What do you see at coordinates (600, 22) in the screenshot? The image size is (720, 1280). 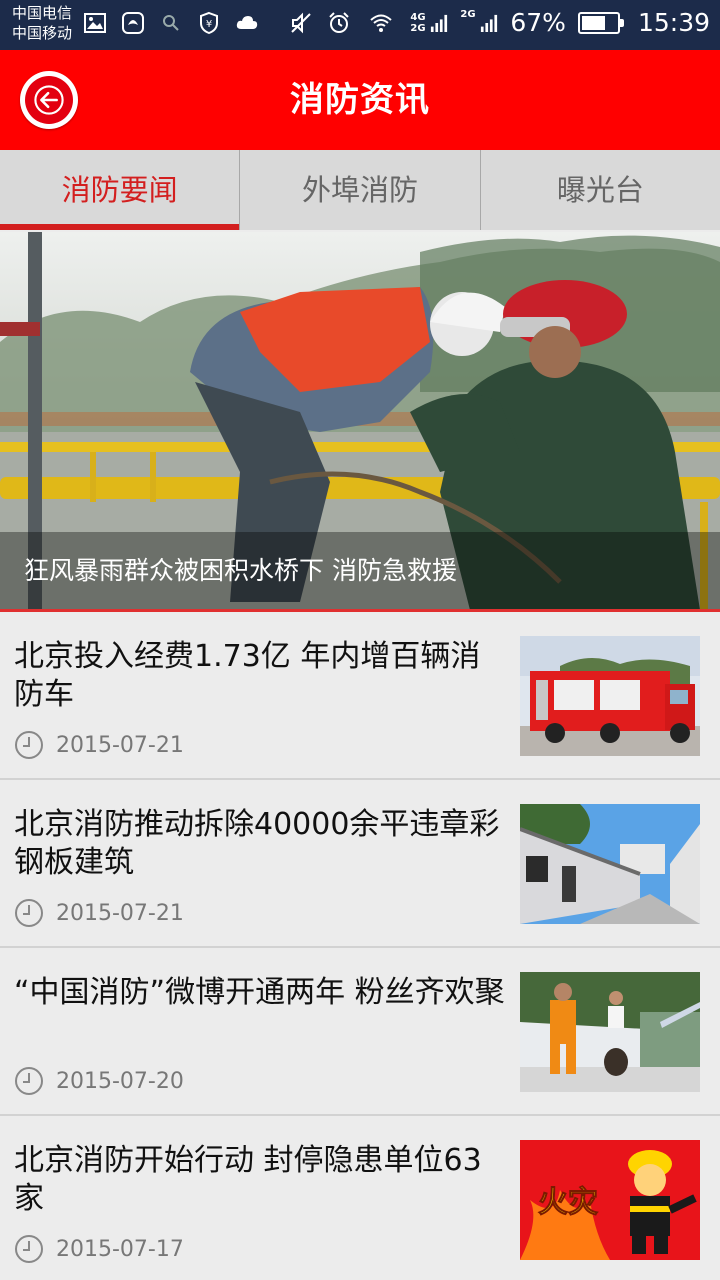 I see `battery-icon` at bounding box center [600, 22].